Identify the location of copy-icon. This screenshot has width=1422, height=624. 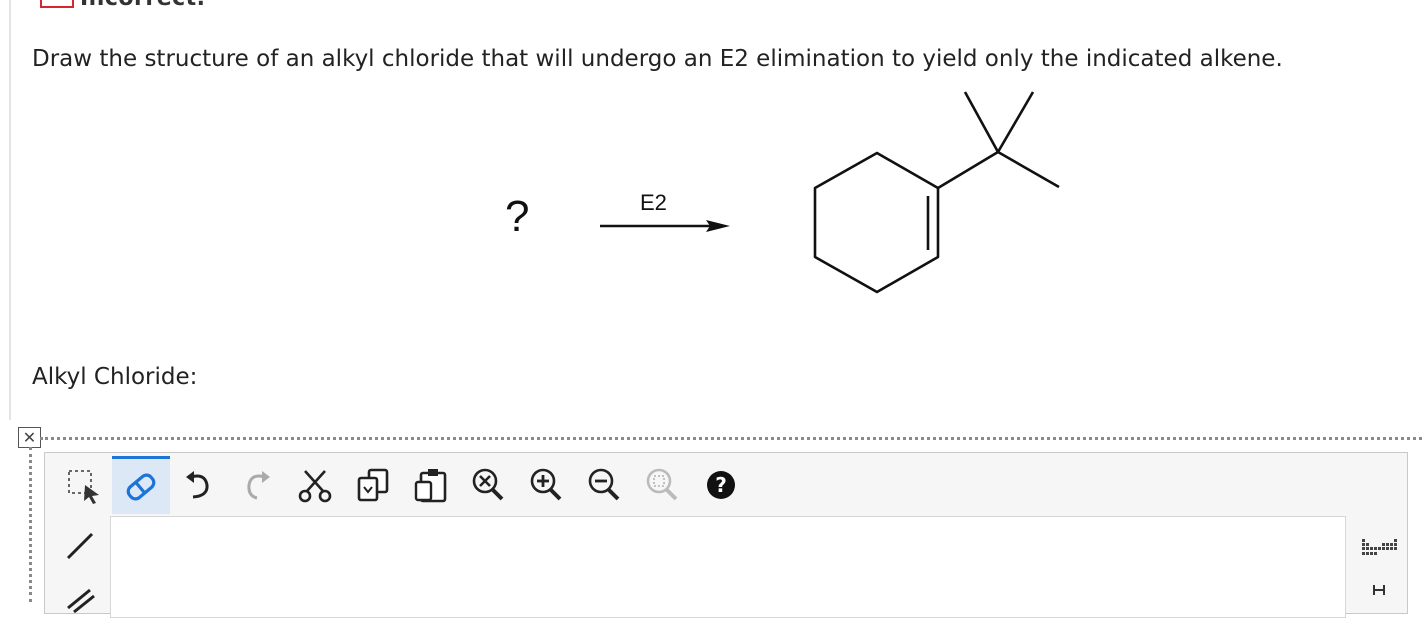
(373, 485).